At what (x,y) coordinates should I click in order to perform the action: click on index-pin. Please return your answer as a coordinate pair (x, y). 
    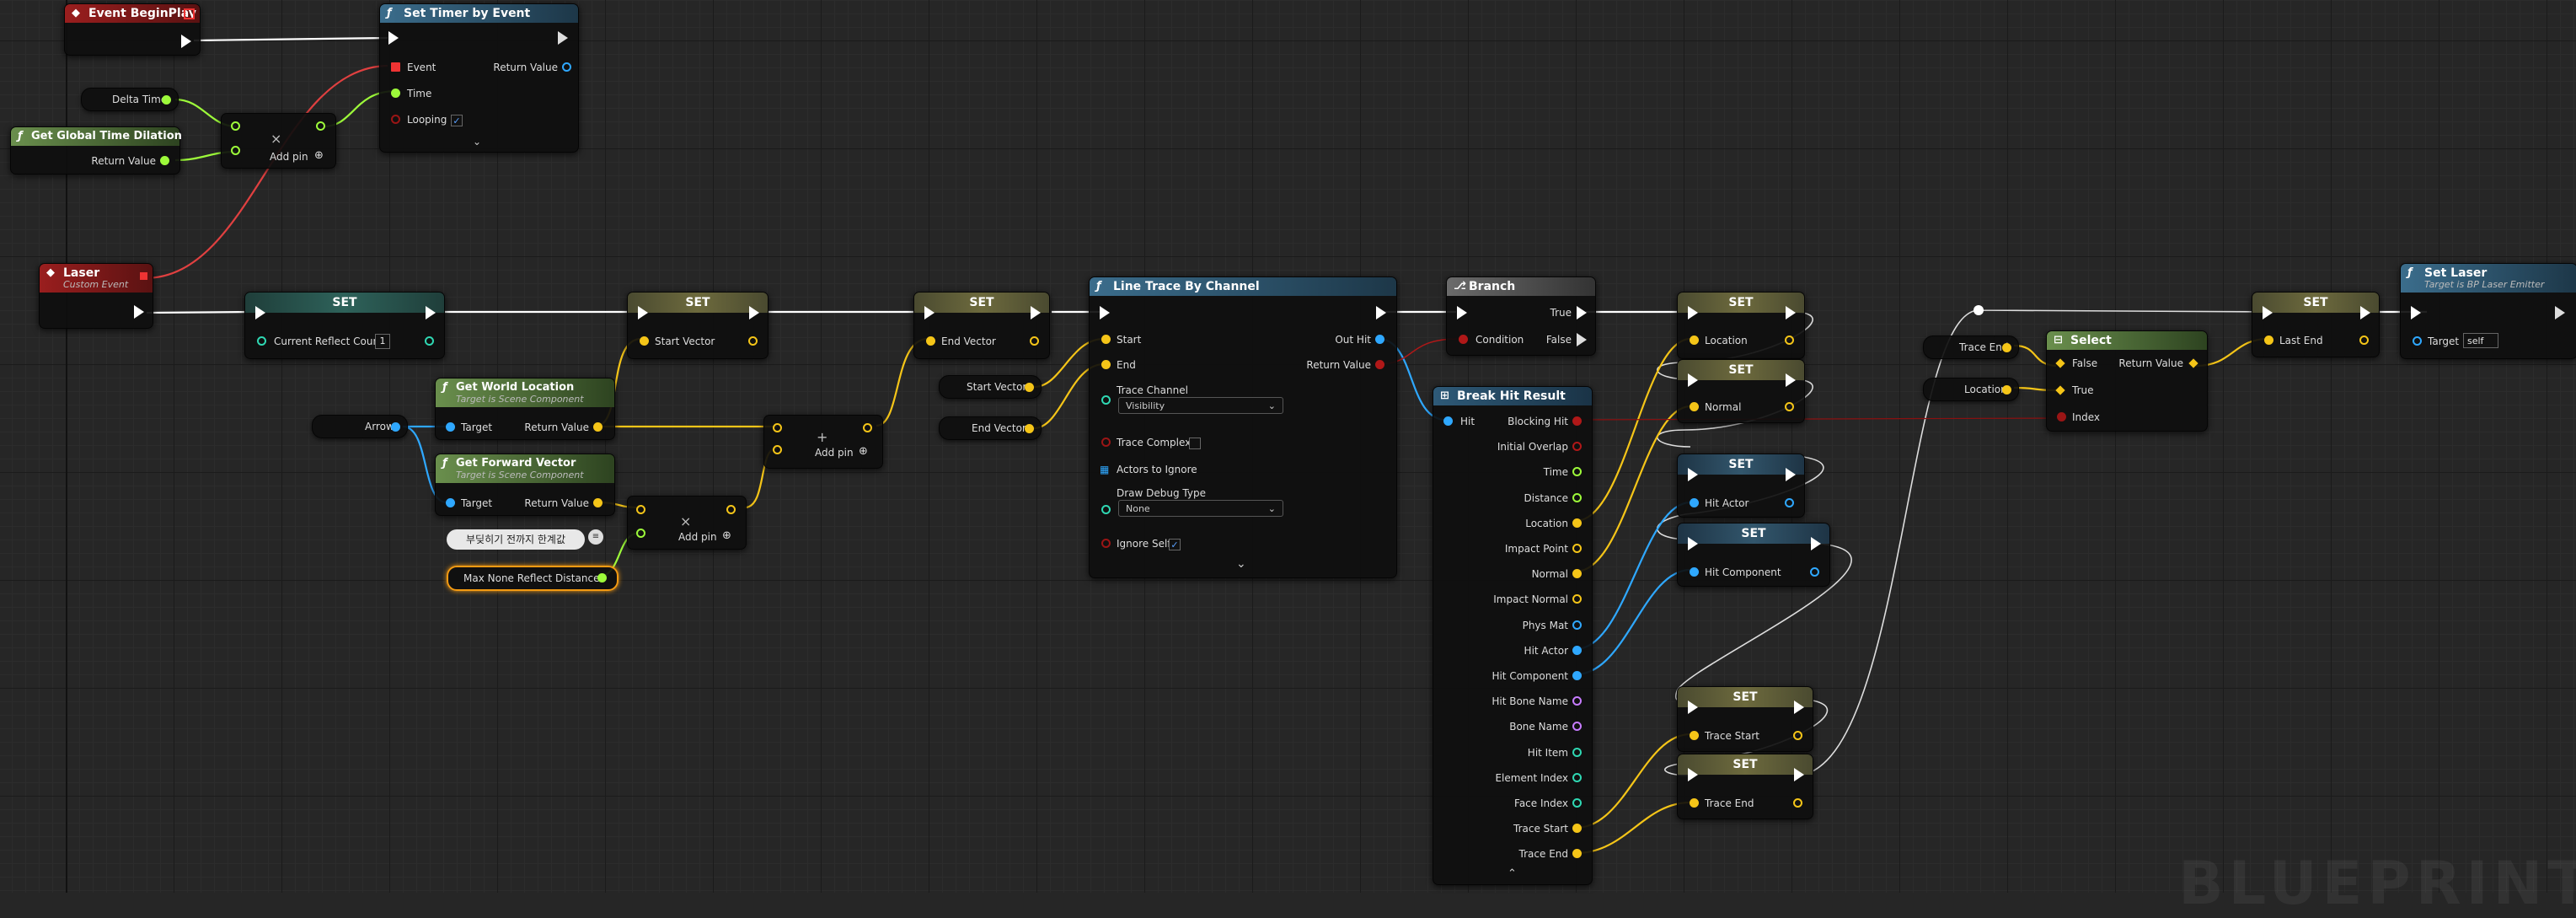
    Looking at the image, I should click on (2061, 416).